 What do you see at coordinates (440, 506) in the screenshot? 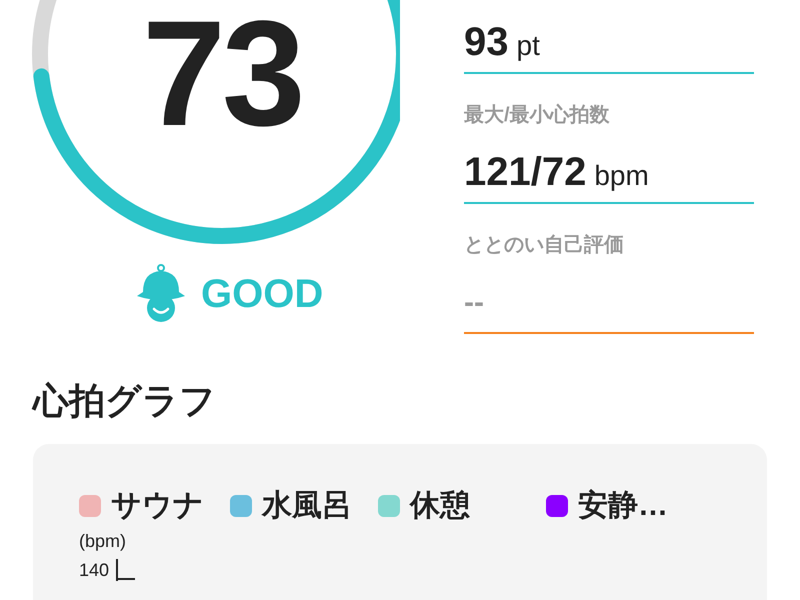
I see `legend-label: 休憩` at bounding box center [440, 506].